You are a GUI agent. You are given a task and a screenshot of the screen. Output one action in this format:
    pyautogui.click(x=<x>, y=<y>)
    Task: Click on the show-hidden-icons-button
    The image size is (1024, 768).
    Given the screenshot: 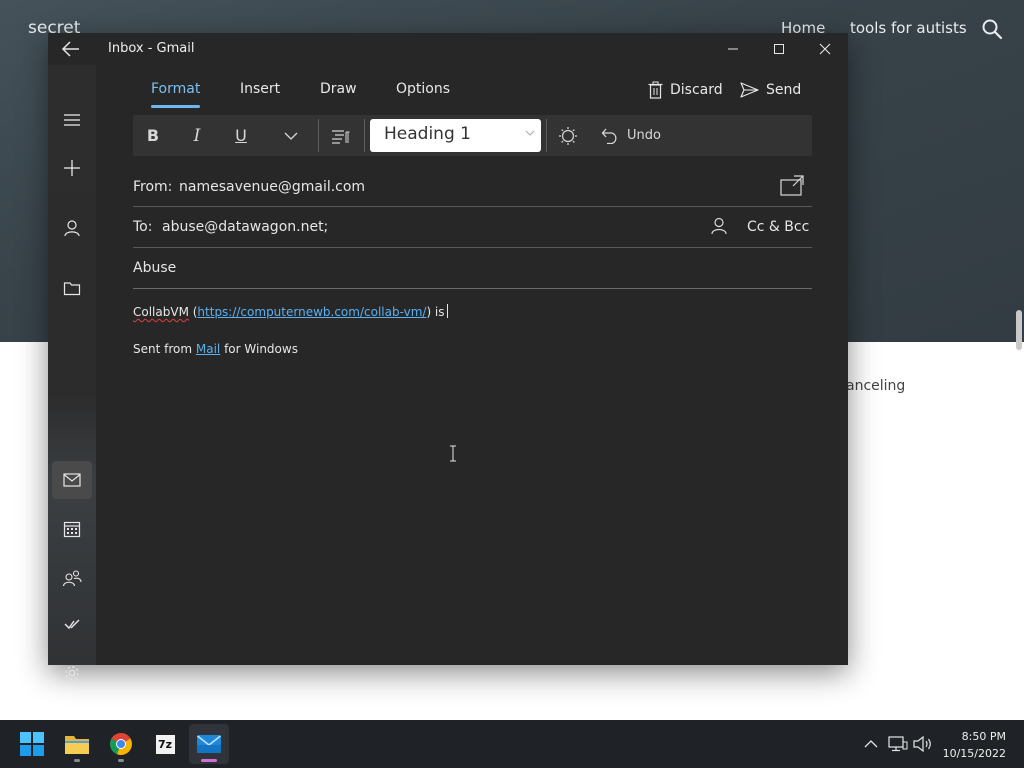 What is the action you would take?
    pyautogui.click(x=871, y=744)
    